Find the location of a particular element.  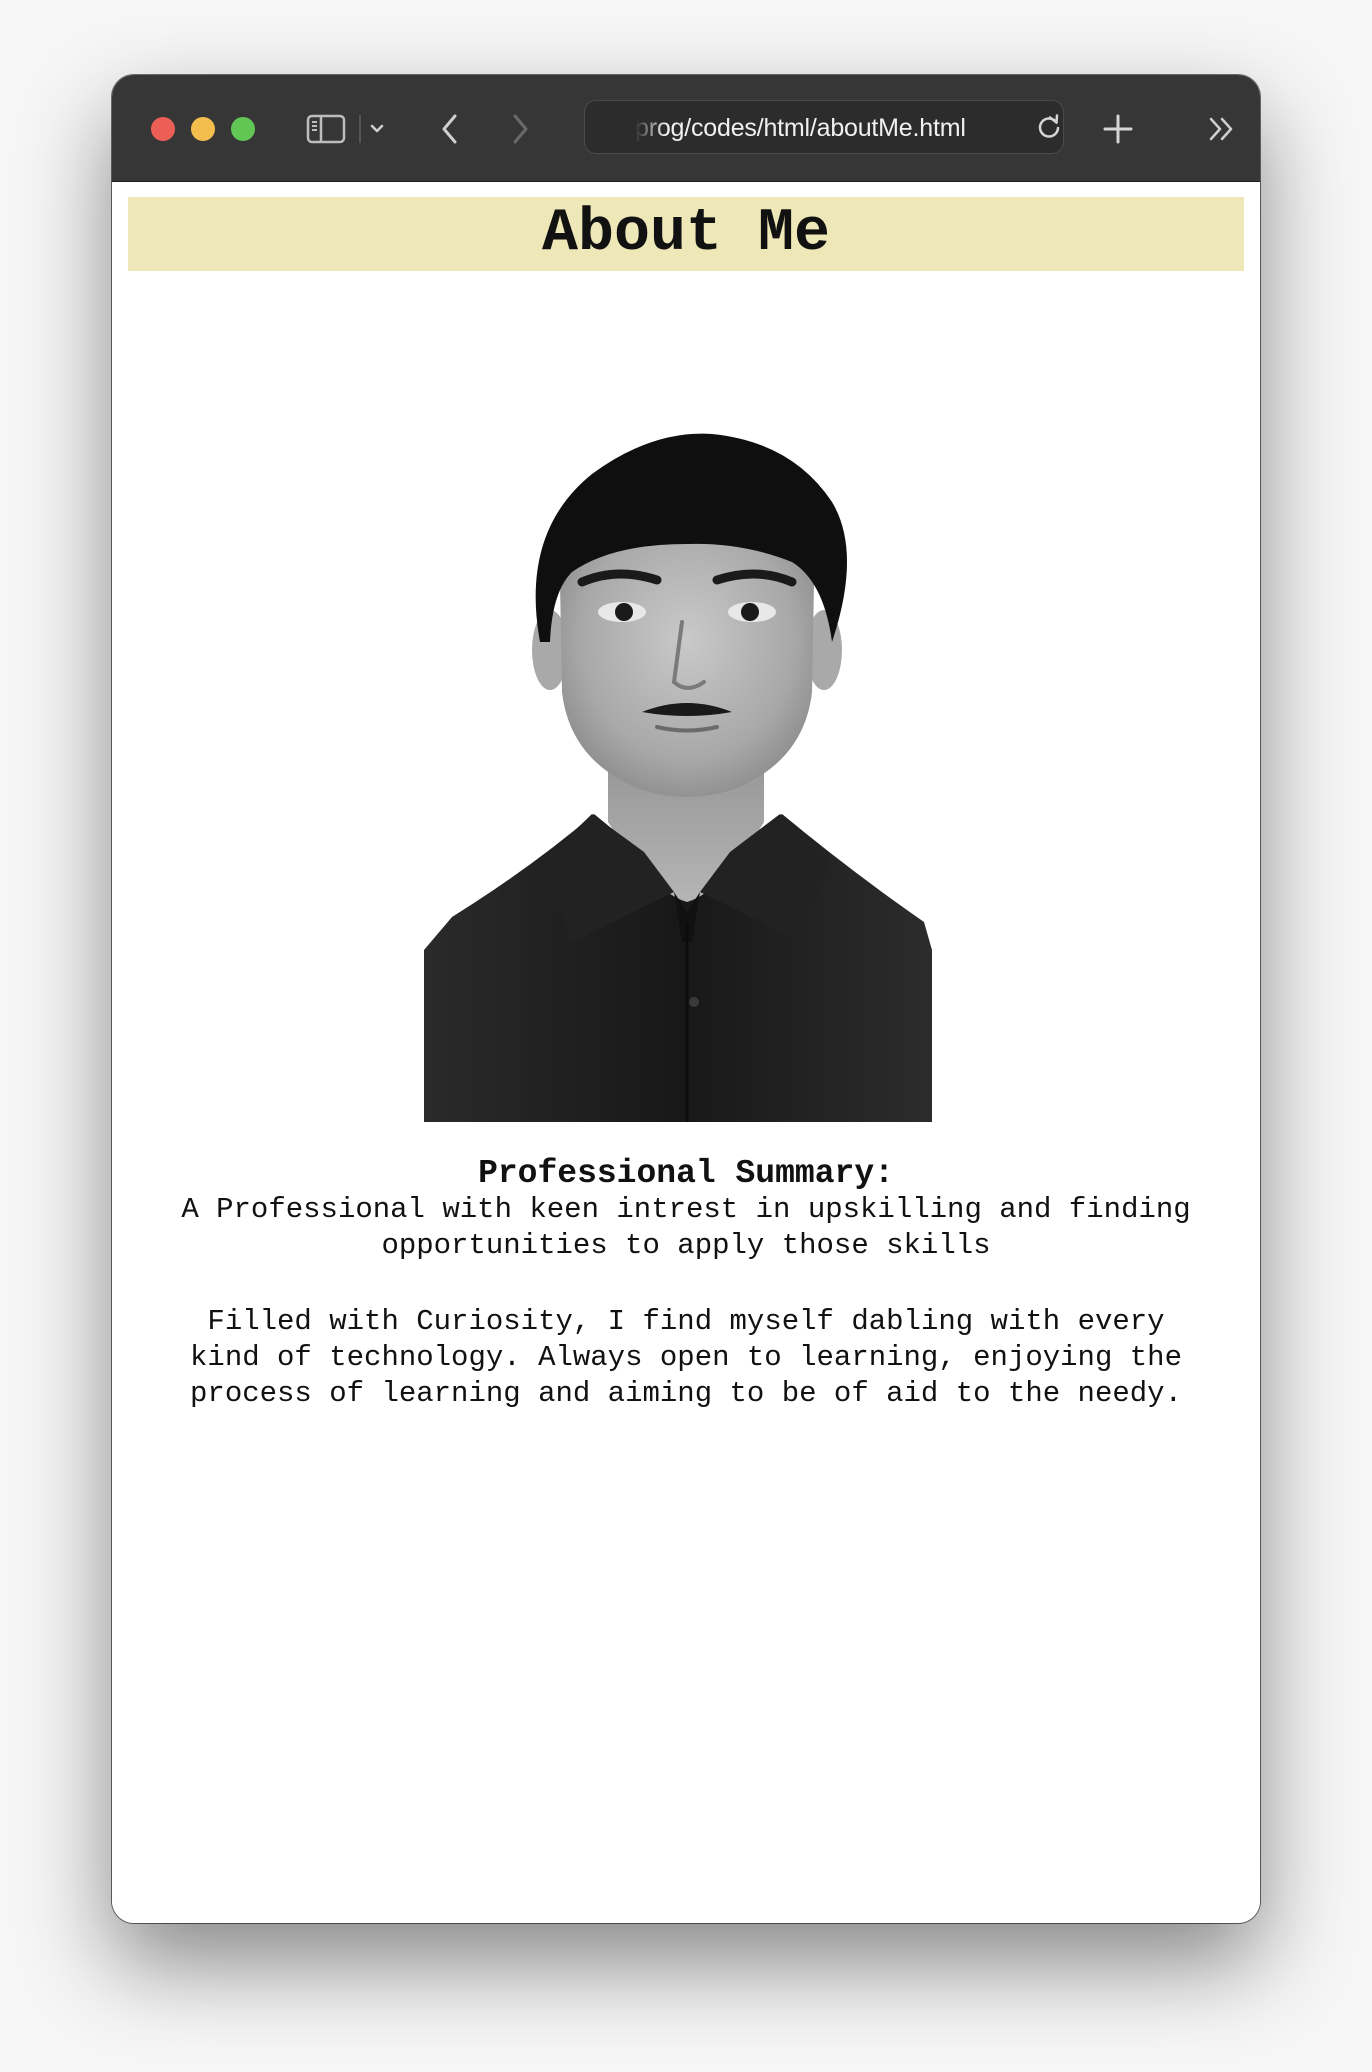

sidebar-toggle-button is located at coordinates (326, 129).